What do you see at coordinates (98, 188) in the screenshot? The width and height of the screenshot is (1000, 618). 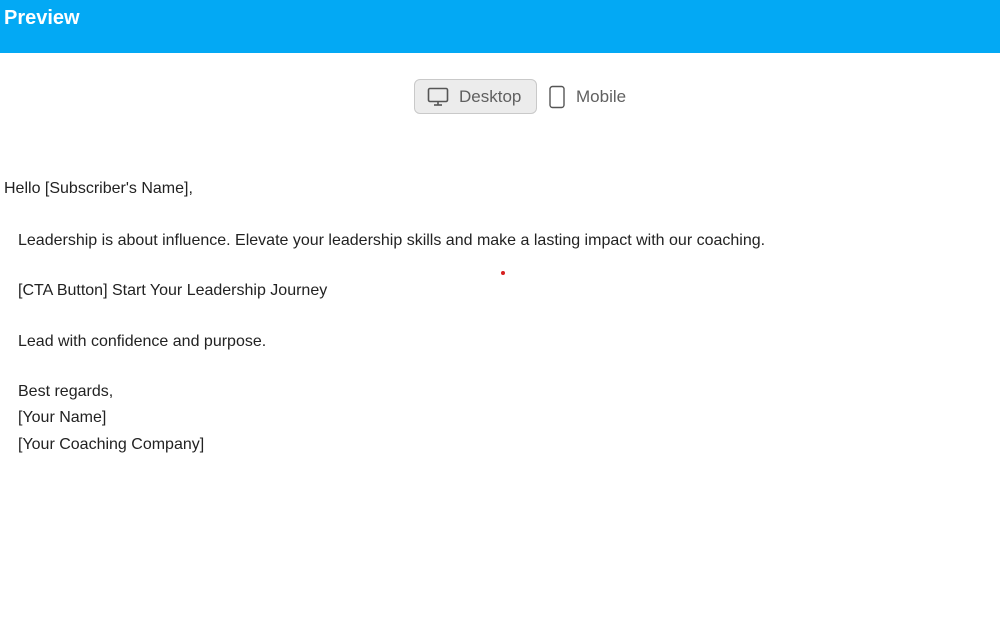 I see `email-greeting: Hello [Subscriber's Name],` at bounding box center [98, 188].